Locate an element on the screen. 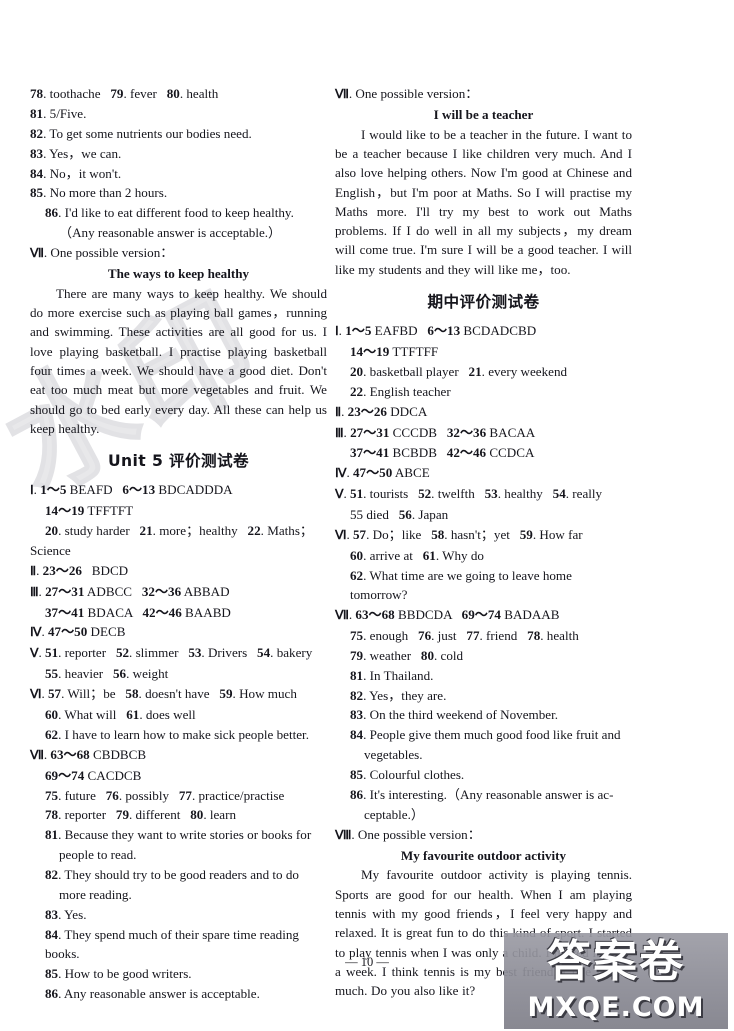 The image size is (734, 1031). composition-title: I will be a teacher is located at coordinates (483, 114).